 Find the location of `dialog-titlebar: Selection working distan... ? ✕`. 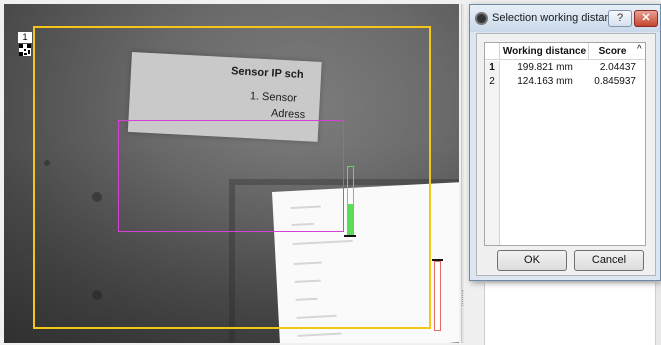

dialog-titlebar: Selection working distan... ? ✕ is located at coordinates (565, 18).